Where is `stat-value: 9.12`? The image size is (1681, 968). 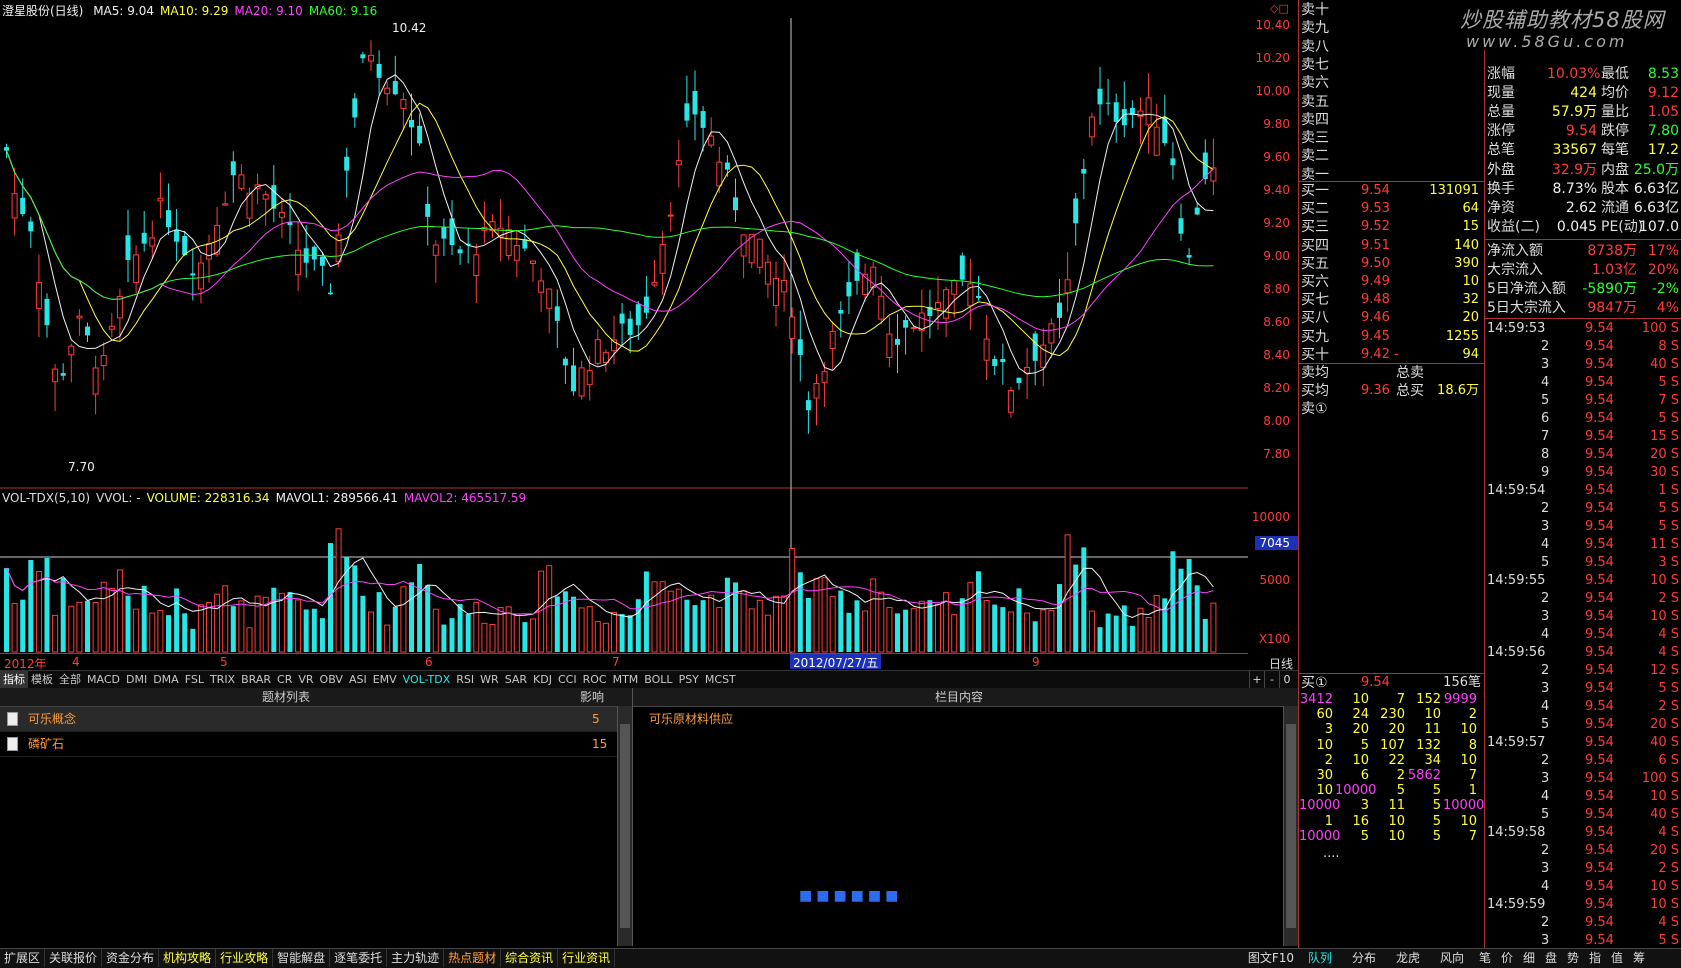
stat-value: 9.12 is located at coordinates (1663, 93).